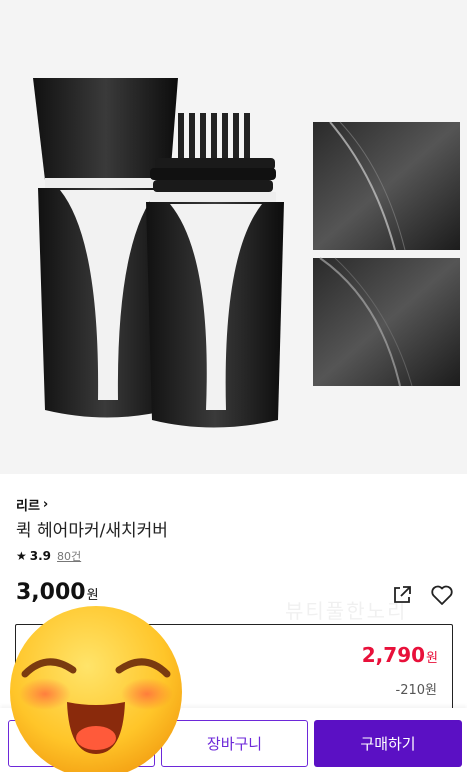 This screenshot has height=772, width=467. Describe the element at coordinates (92, 595) in the screenshot. I see `price-unit: 원` at that location.